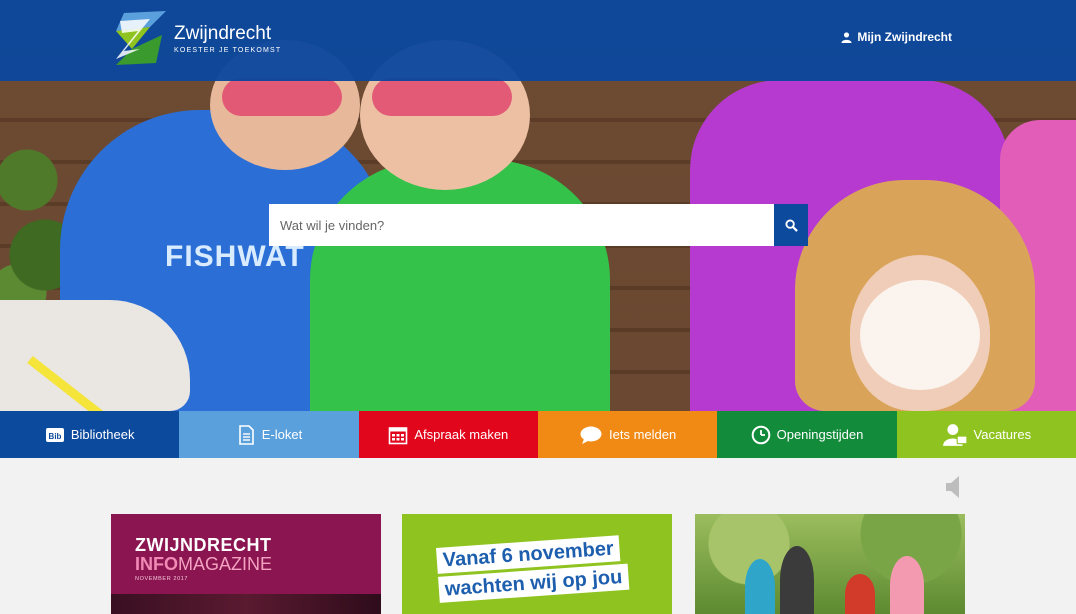 This screenshot has width=1076, height=614. I want to click on tile-bibliotheek: Bib Bibliotheek, so click(90, 434).